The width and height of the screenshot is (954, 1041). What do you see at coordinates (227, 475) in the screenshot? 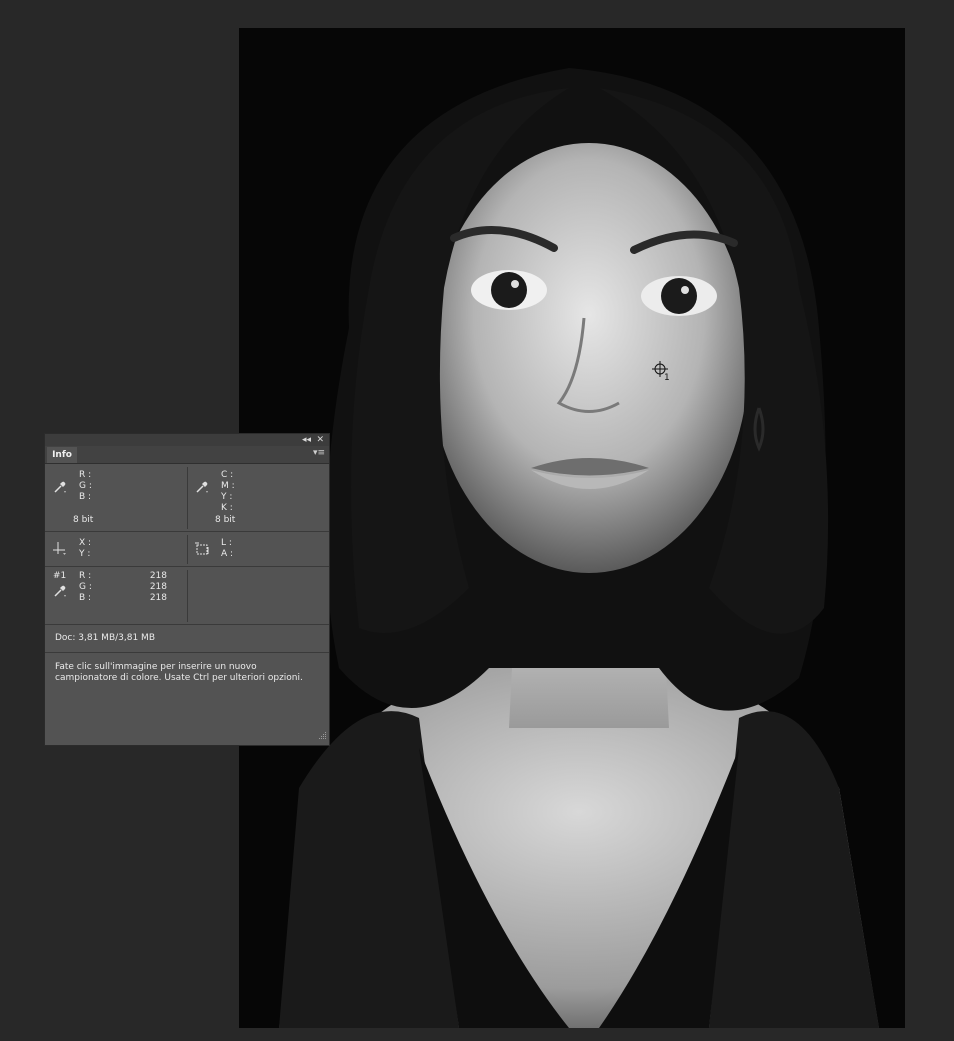
I see `cmyk-c-label: C :` at bounding box center [227, 475].